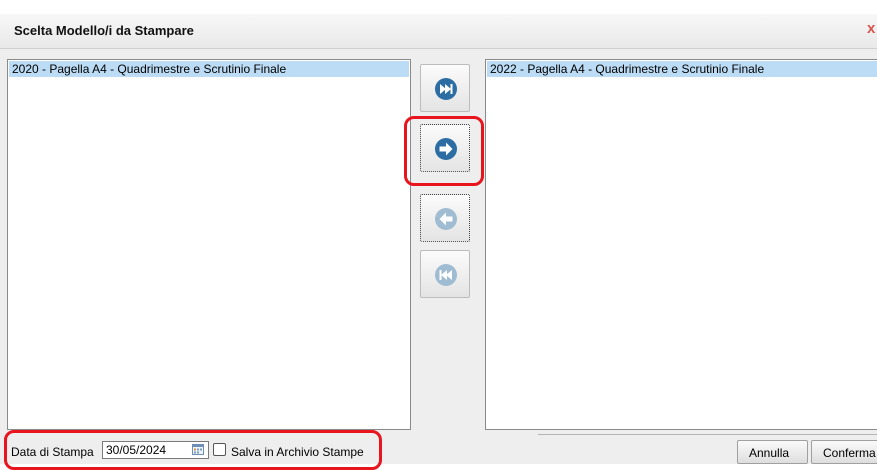  I want to click on footer-divider, so click(707, 434).